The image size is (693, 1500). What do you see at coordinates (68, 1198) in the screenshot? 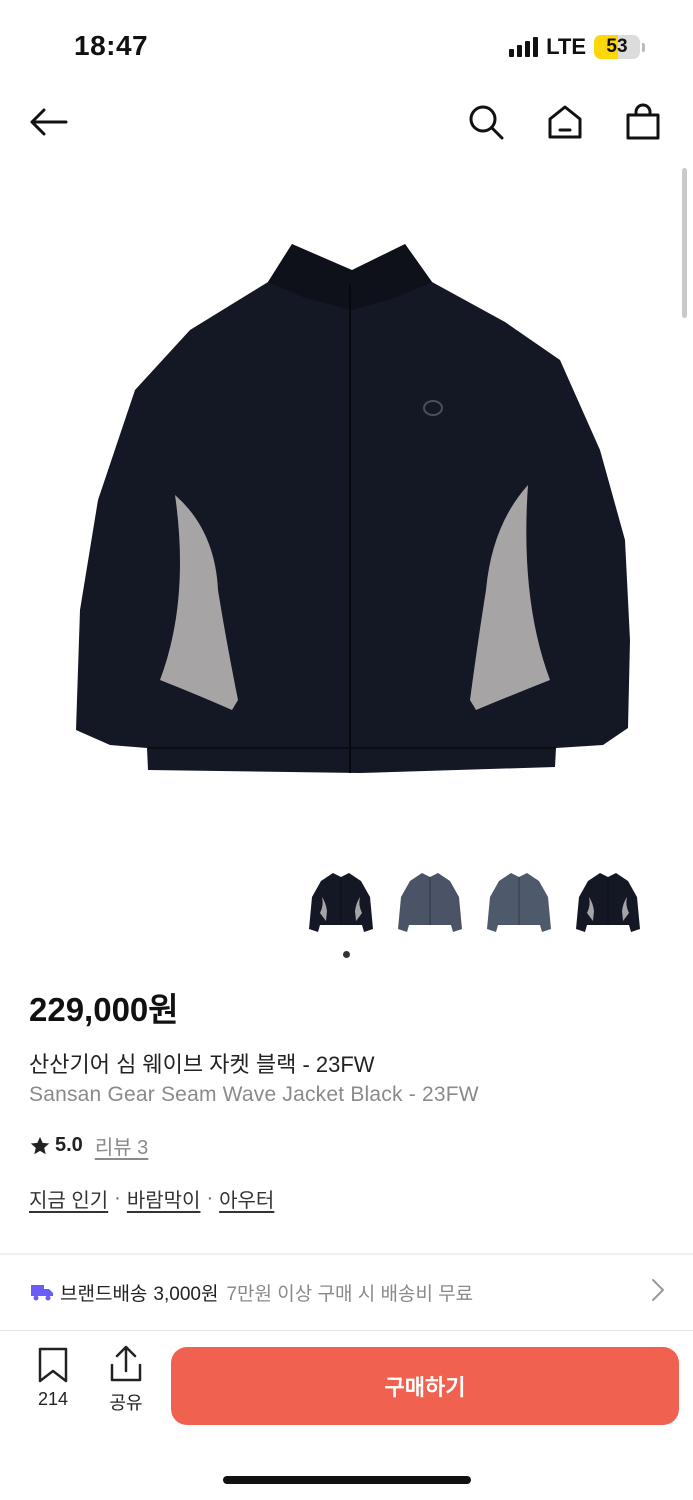
I see `tag-trending: 지금 인기` at bounding box center [68, 1198].